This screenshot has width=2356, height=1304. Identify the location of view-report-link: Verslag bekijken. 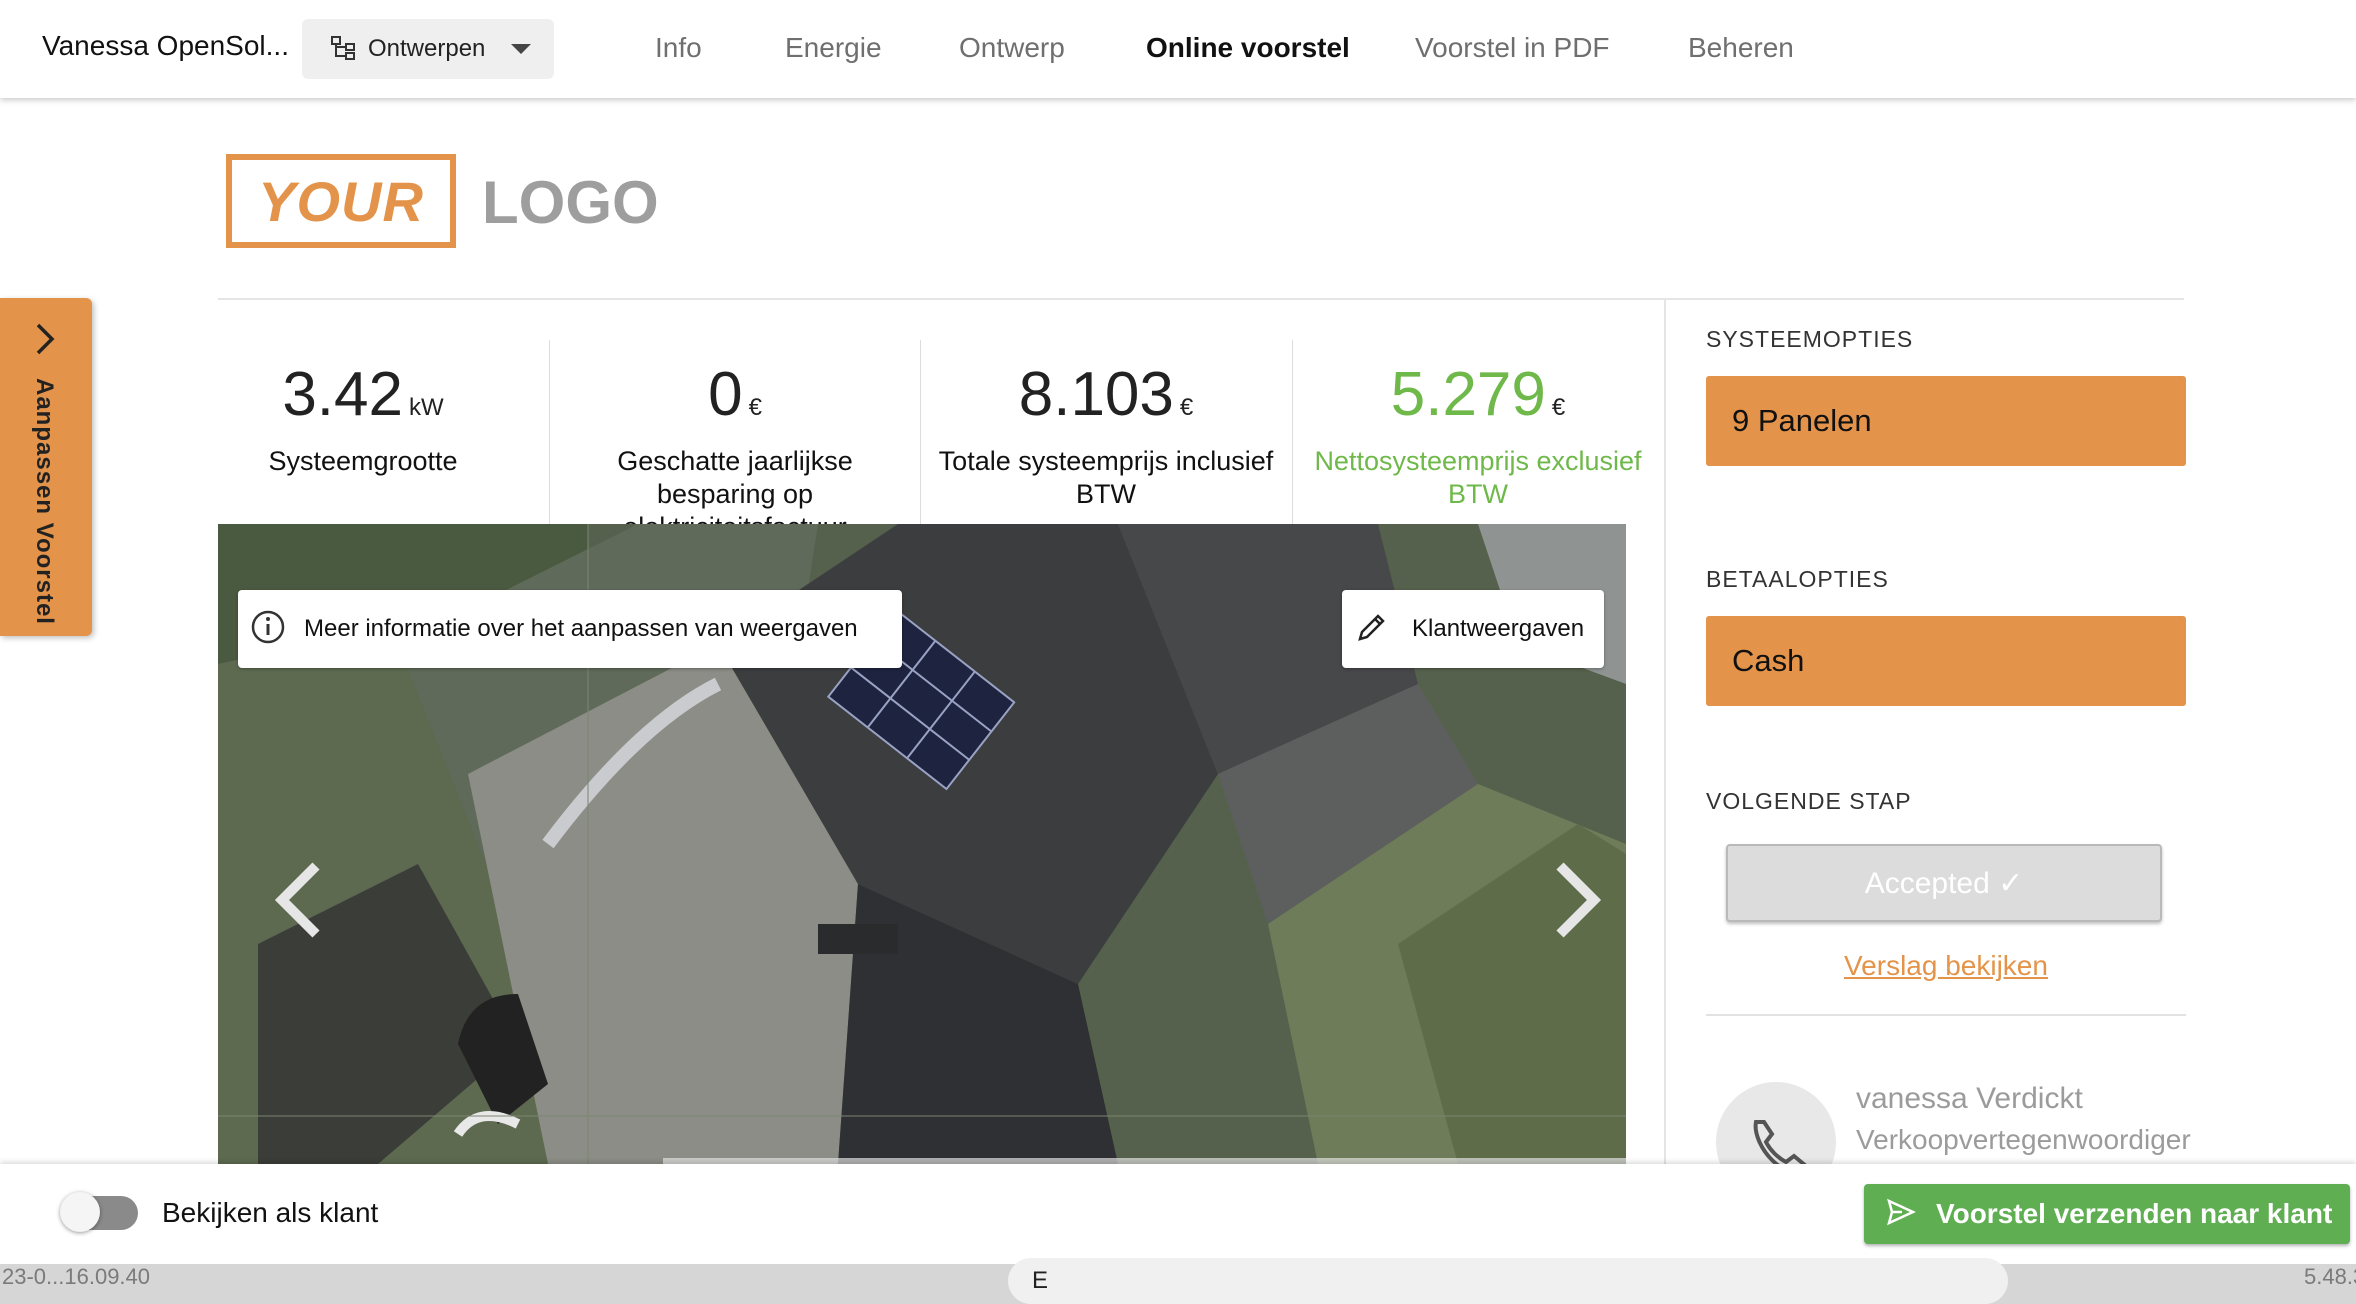
(1946, 966).